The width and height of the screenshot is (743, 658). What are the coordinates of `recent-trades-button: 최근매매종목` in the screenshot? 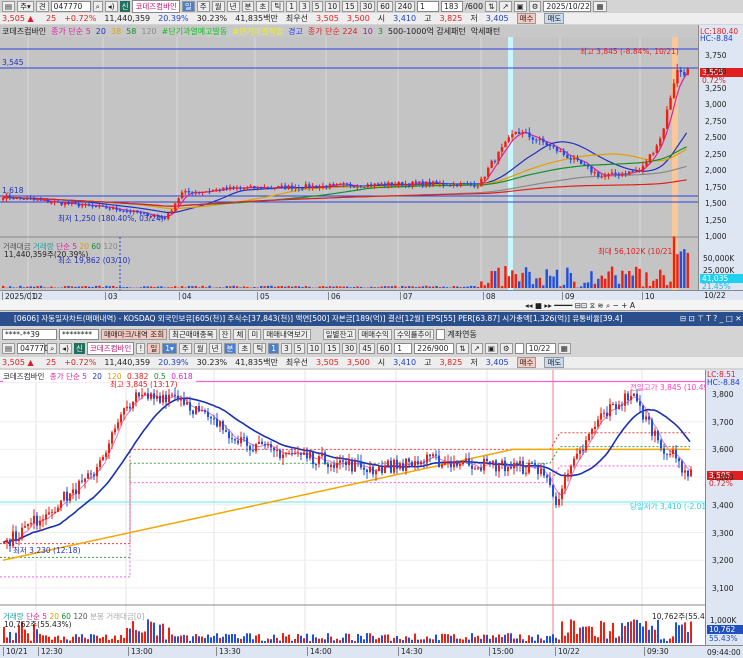 It's located at (193, 334).